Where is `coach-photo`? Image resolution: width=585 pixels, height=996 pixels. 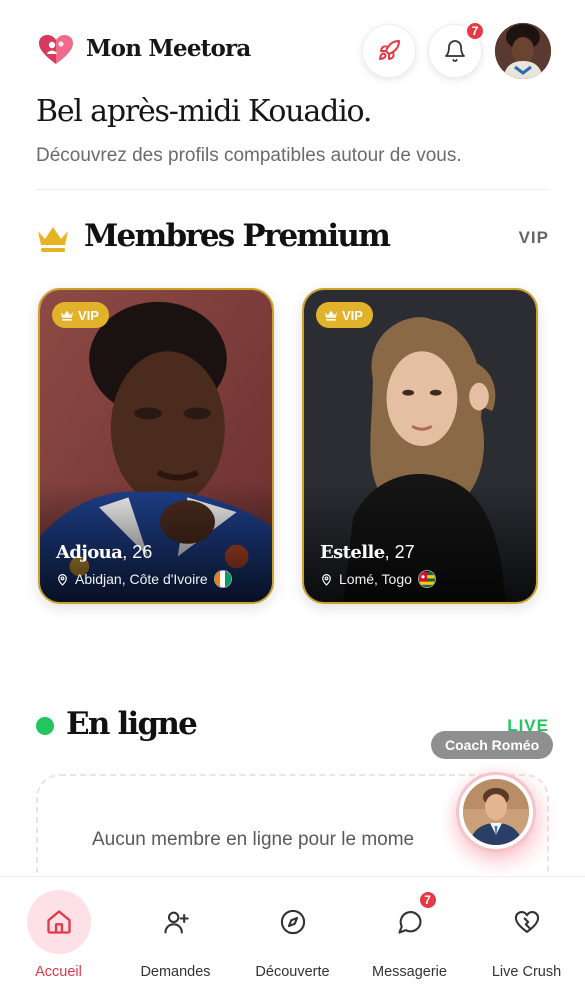
coach-photo is located at coordinates (496, 812).